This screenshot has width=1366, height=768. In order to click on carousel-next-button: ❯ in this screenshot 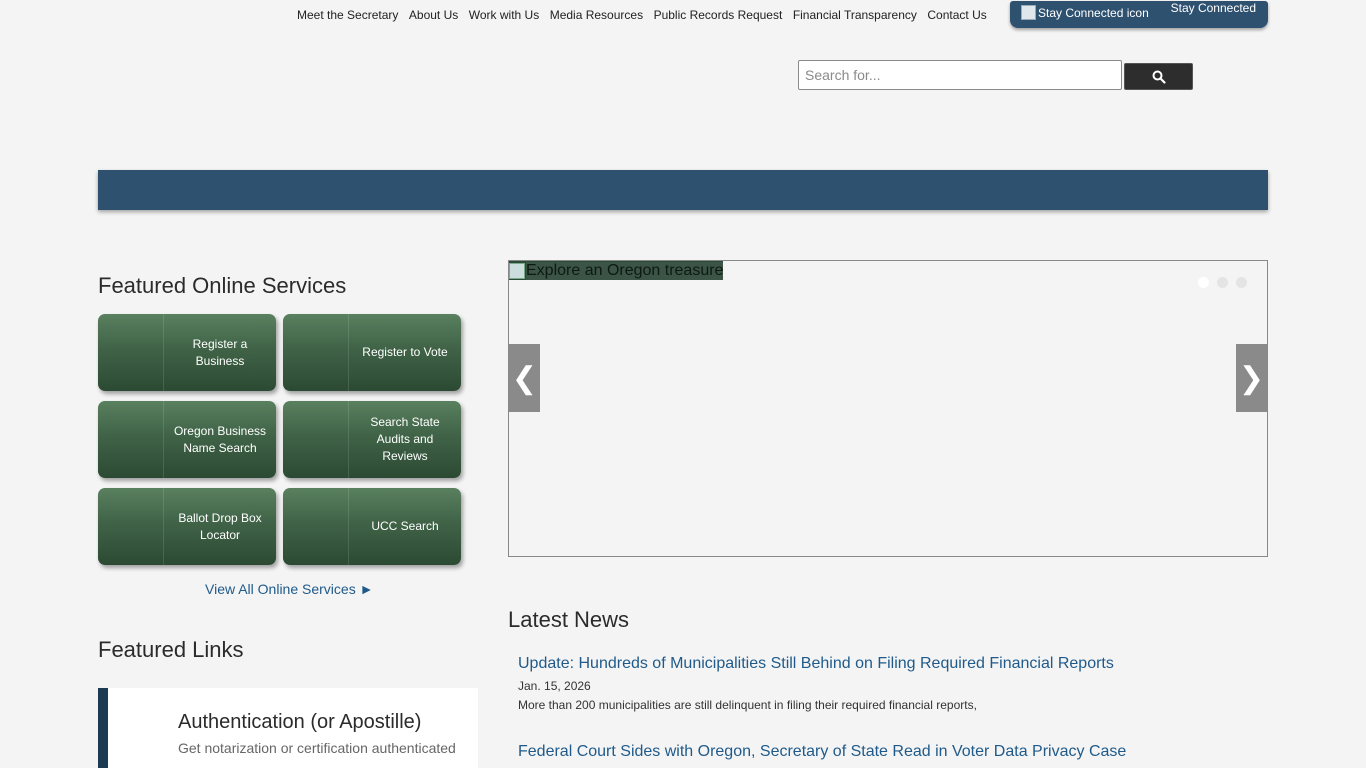, I will do `click(1251, 378)`.